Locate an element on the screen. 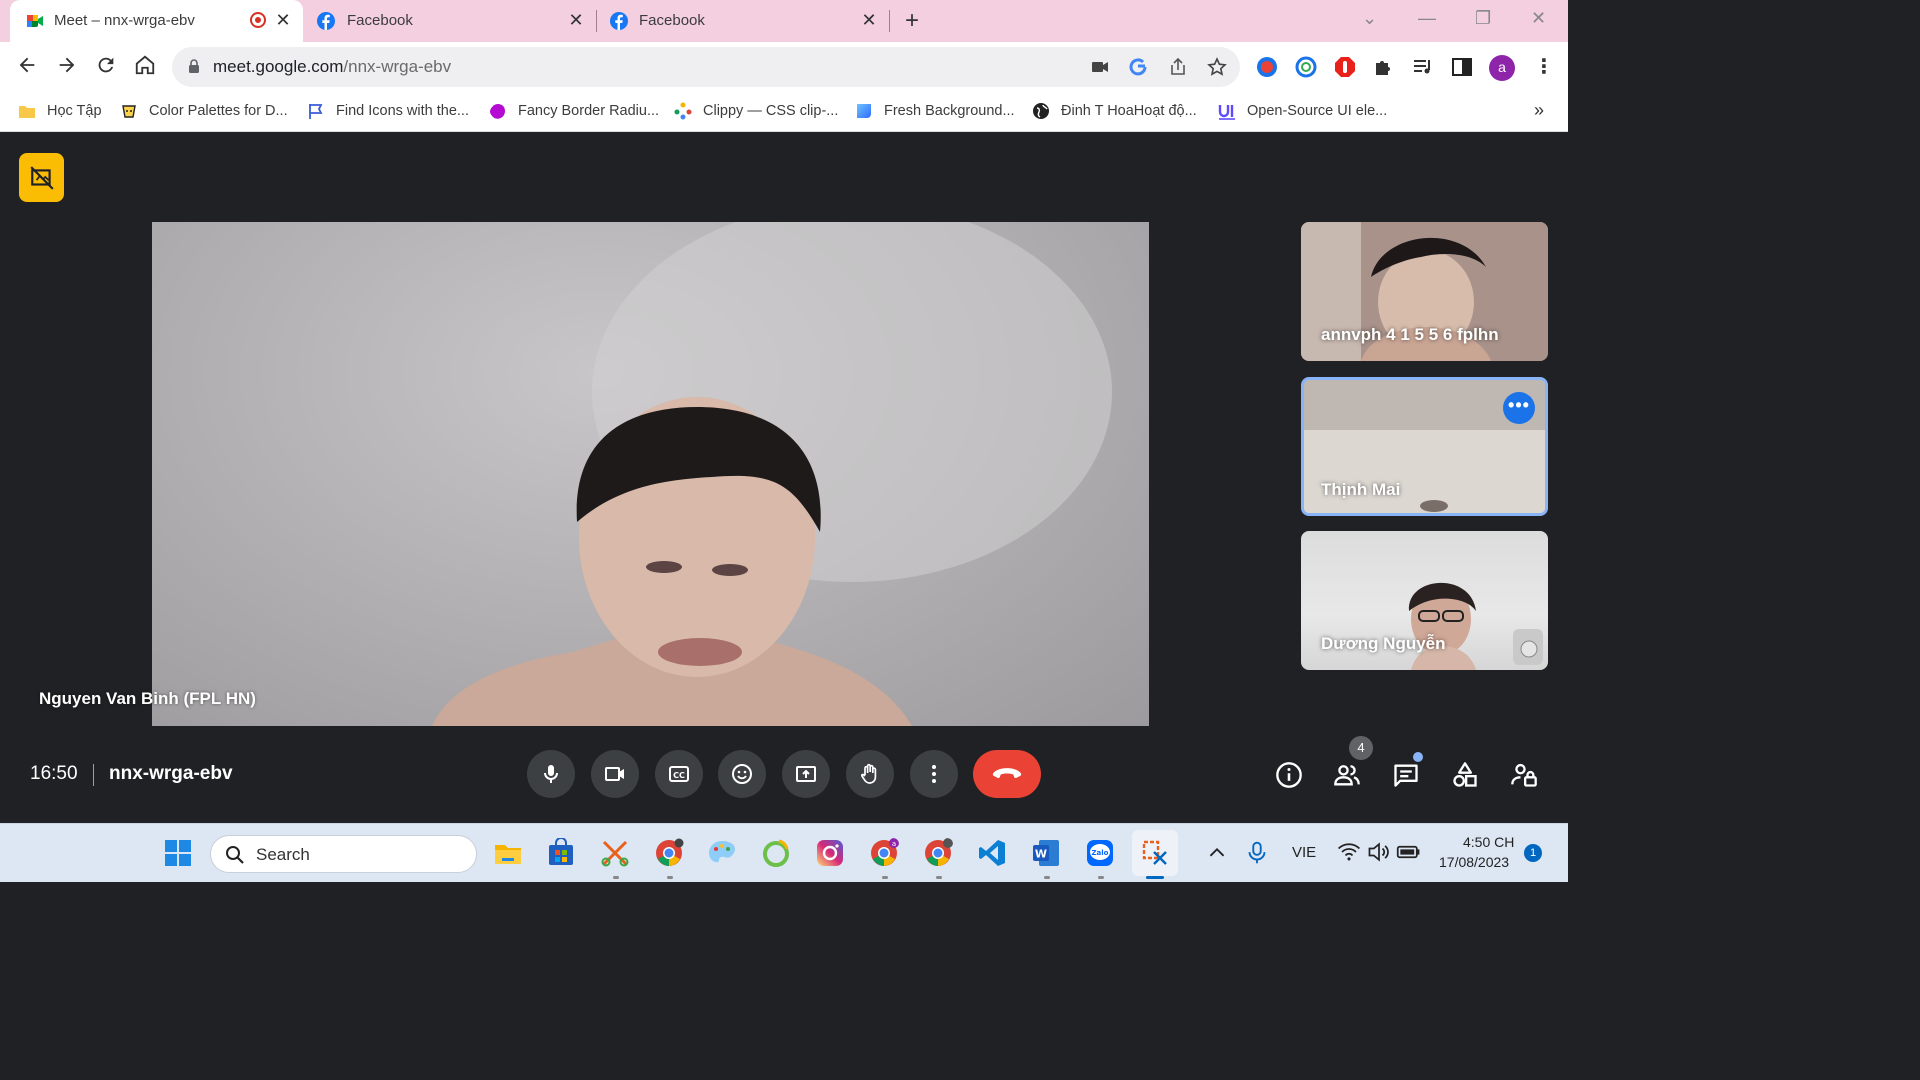  share-icon is located at coordinates (1178, 67).